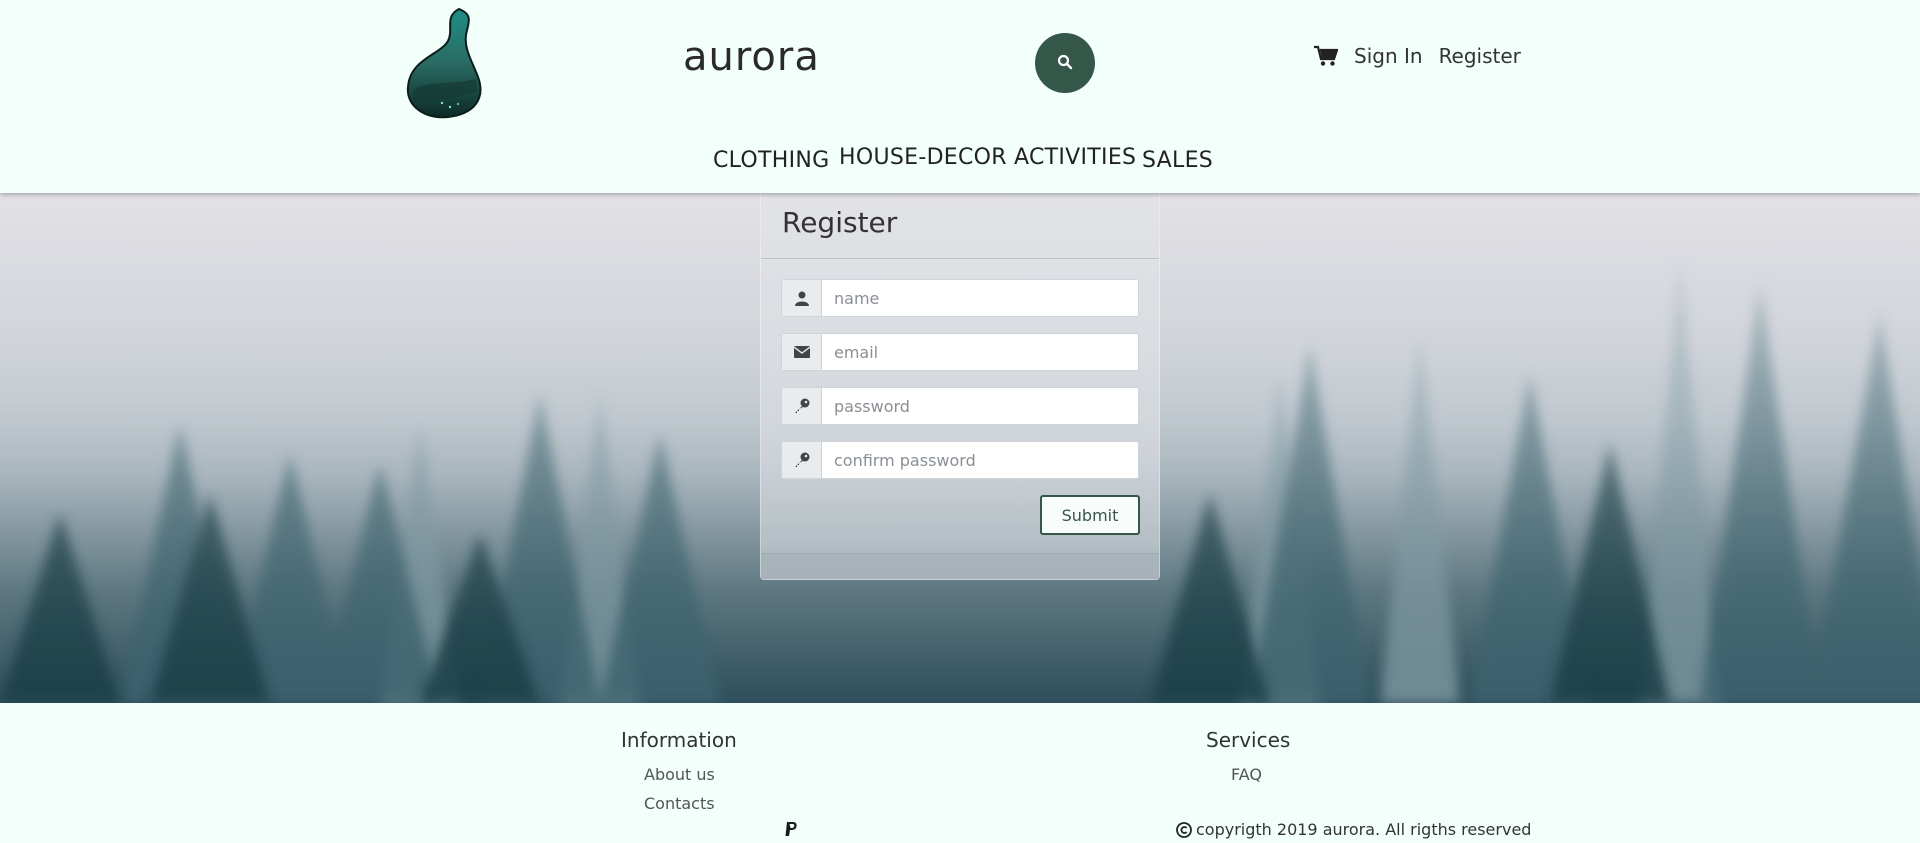 The width and height of the screenshot is (1920, 843). I want to click on envelope-icon, so click(802, 352).